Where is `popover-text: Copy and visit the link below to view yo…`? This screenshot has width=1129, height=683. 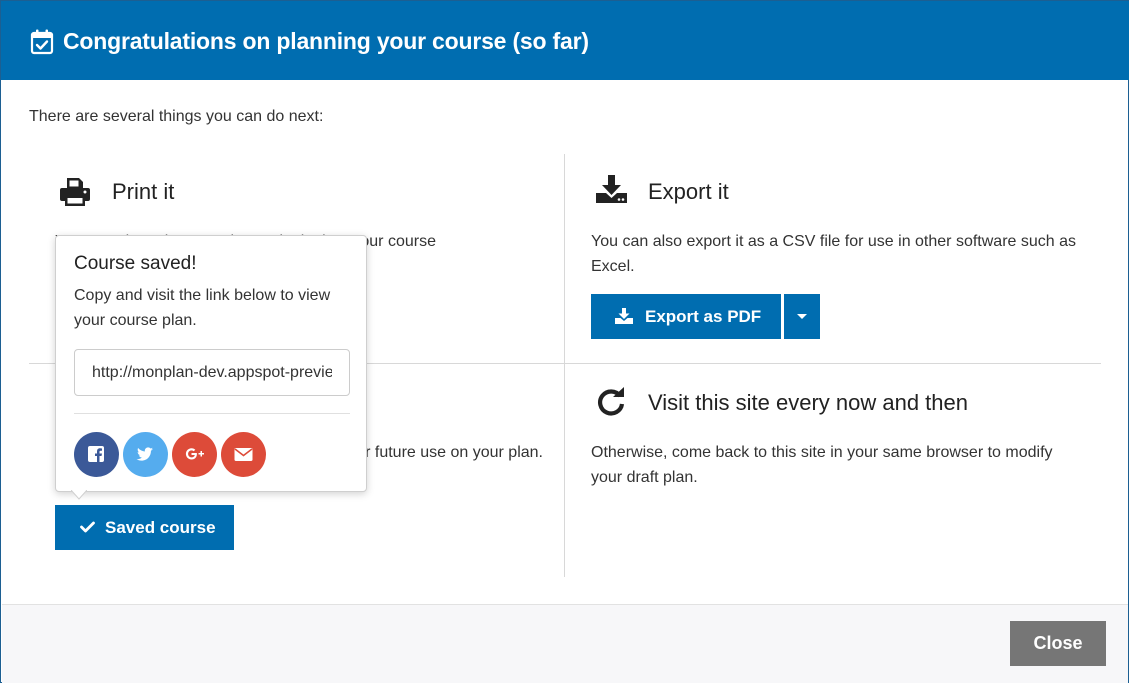
popover-text: Copy and visit the link below to view yo… is located at coordinates (202, 308).